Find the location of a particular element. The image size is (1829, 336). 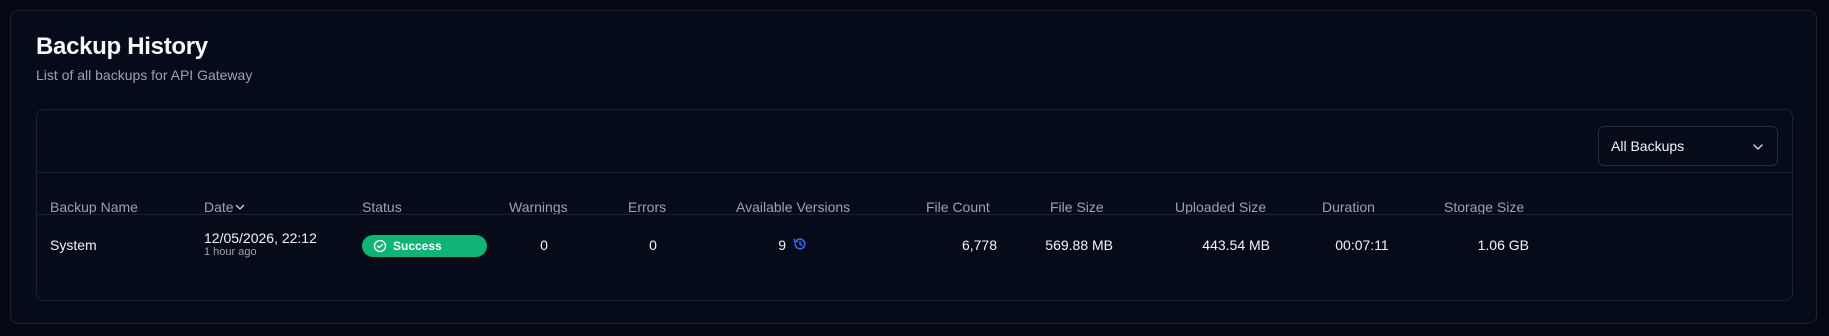

header-divider is located at coordinates (914, 172).